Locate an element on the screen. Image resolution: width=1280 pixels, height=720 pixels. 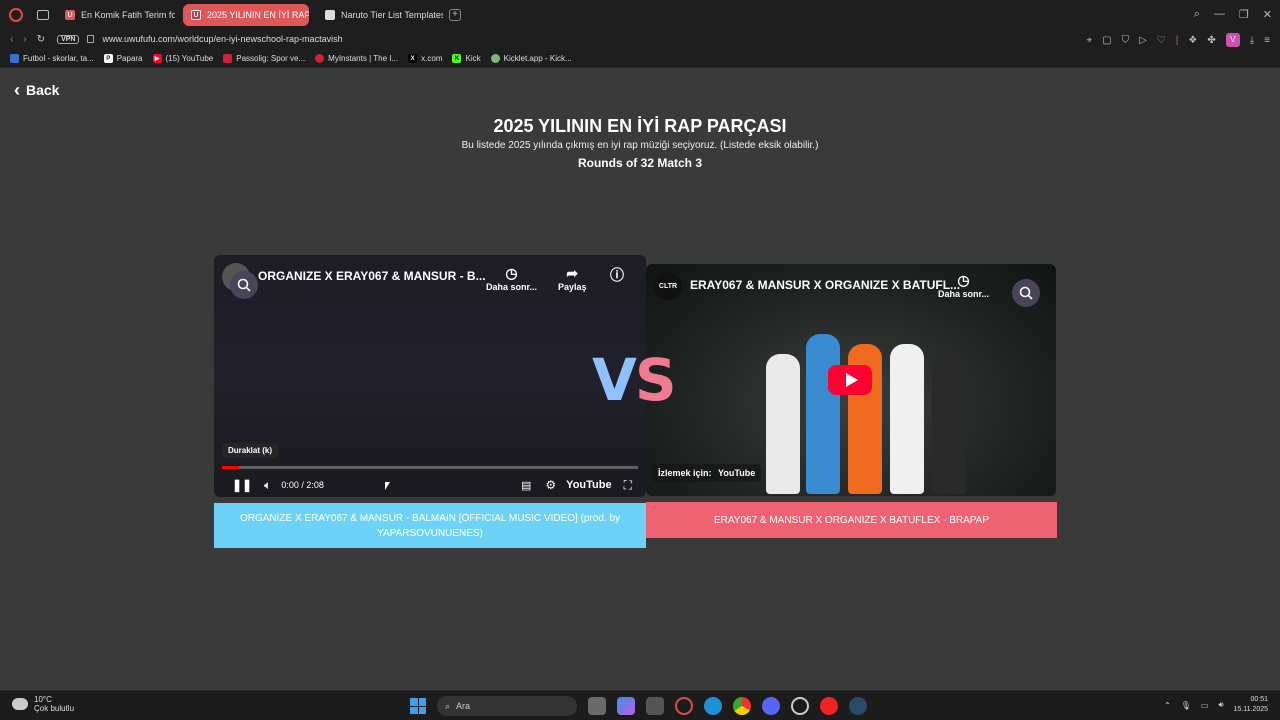
bookmark-item: K Kick is located at coordinates (466, 58).